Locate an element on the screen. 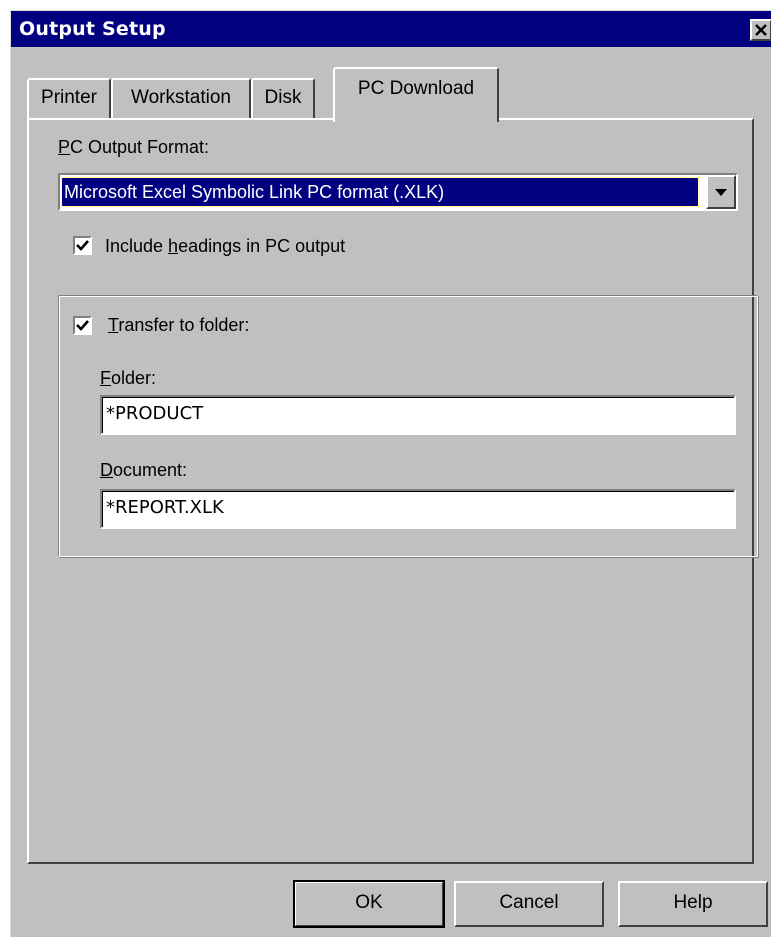  folder-input: *PRODUCT is located at coordinates (418, 415).